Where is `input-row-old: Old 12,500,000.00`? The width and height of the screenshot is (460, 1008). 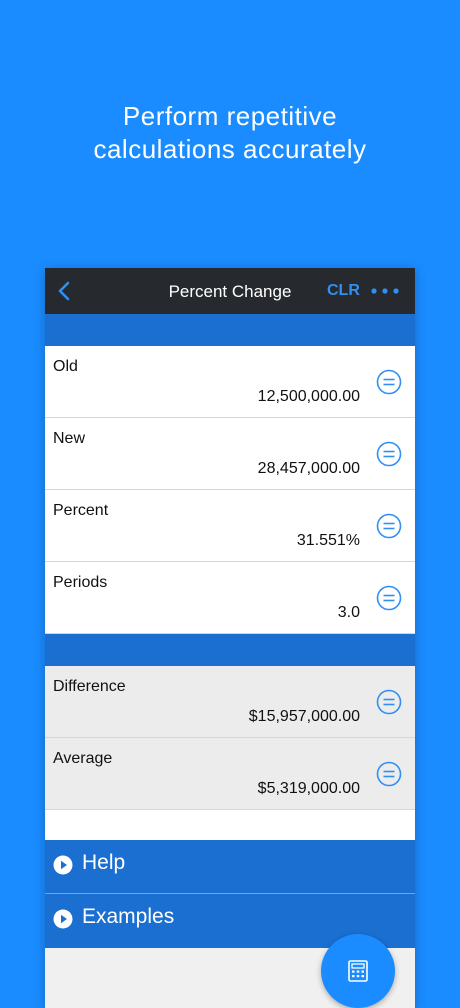
input-row-old: Old 12,500,000.00 is located at coordinates (230, 382).